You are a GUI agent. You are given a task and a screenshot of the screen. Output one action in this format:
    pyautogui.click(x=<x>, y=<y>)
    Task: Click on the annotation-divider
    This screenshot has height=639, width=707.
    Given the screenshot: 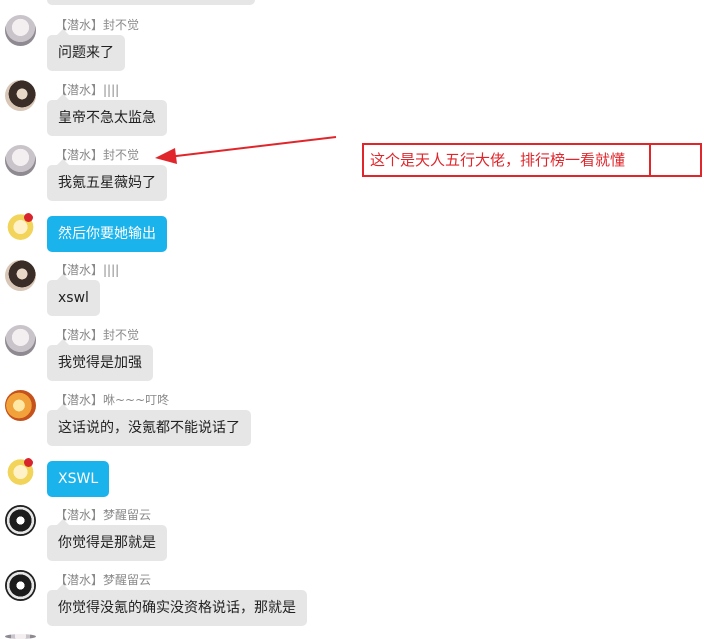 What is the action you would take?
    pyautogui.click(x=650, y=160)
    